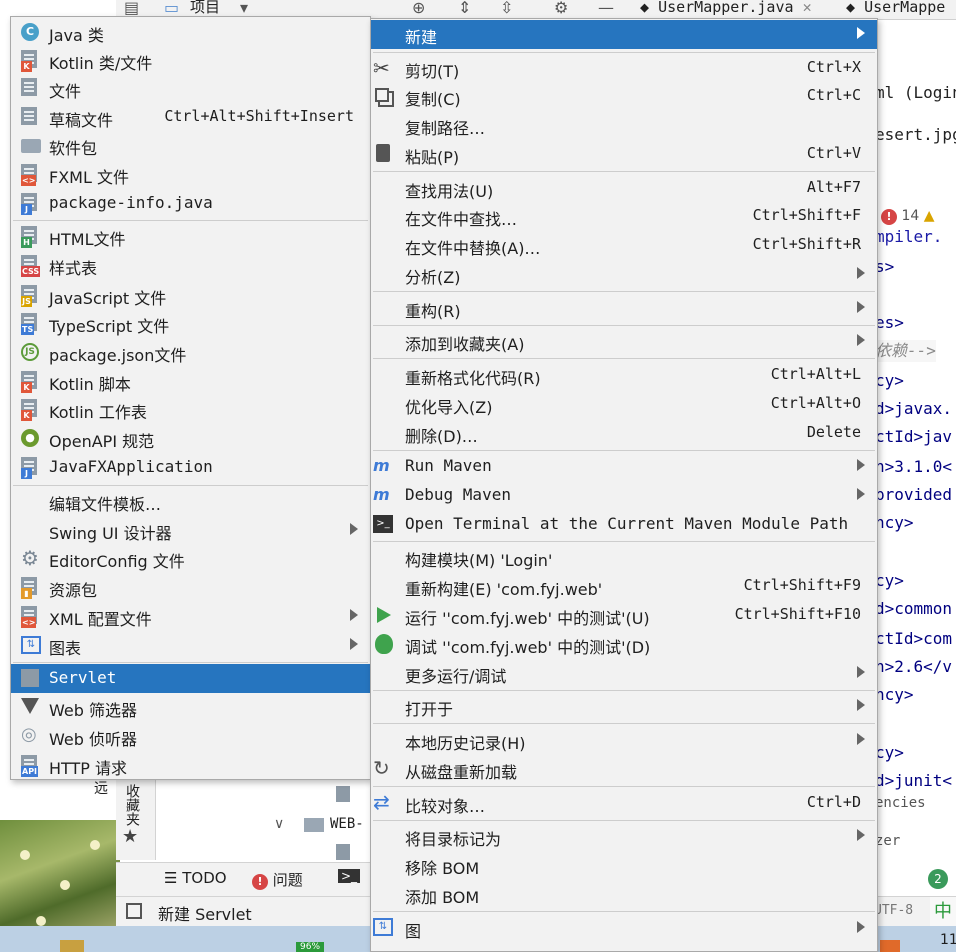  I want to click on todo-tab: ☰ TODO, so click(195, 878).